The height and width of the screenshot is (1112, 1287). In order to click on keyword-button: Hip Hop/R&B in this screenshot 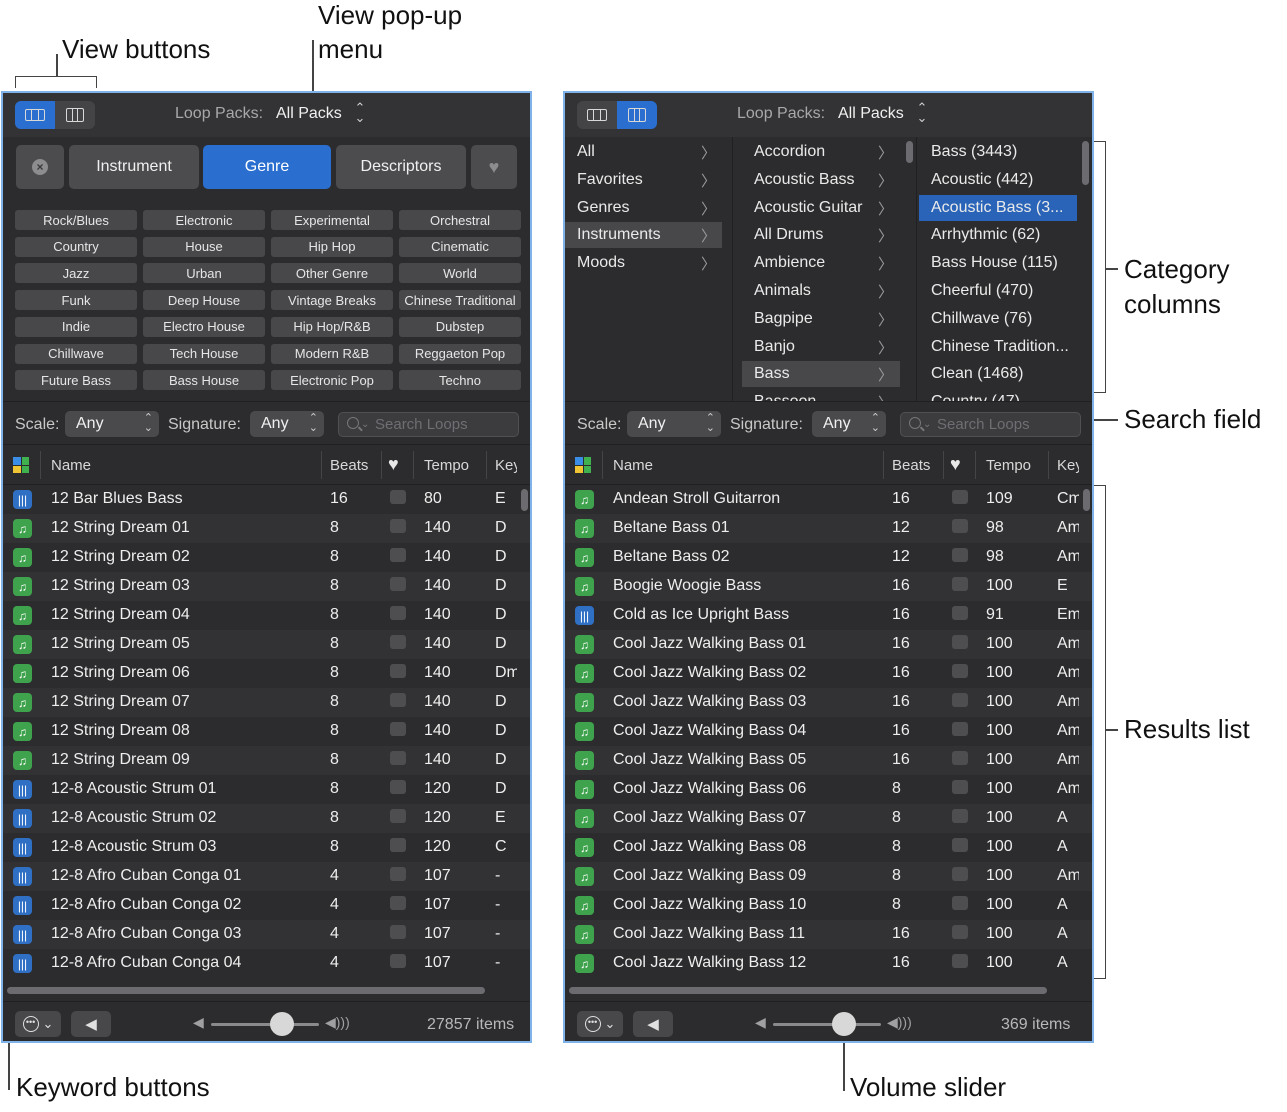, I will do `click(332, 326)`.